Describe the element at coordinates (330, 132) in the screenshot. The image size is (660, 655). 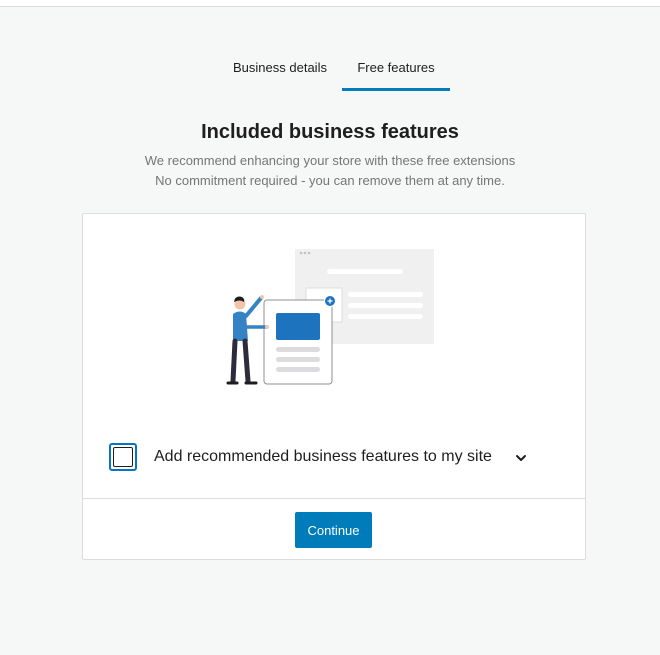
I see `page-title: Included business features` at that location.